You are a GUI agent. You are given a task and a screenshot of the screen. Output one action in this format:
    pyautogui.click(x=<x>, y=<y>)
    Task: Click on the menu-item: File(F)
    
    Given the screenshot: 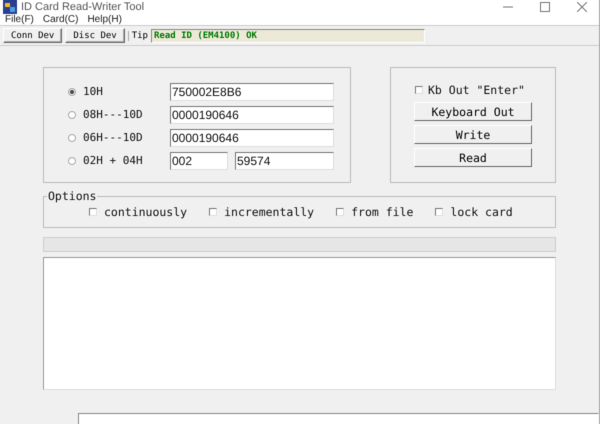 What is the action you would take?
    pyautogui.click(x=19, y=19)
    